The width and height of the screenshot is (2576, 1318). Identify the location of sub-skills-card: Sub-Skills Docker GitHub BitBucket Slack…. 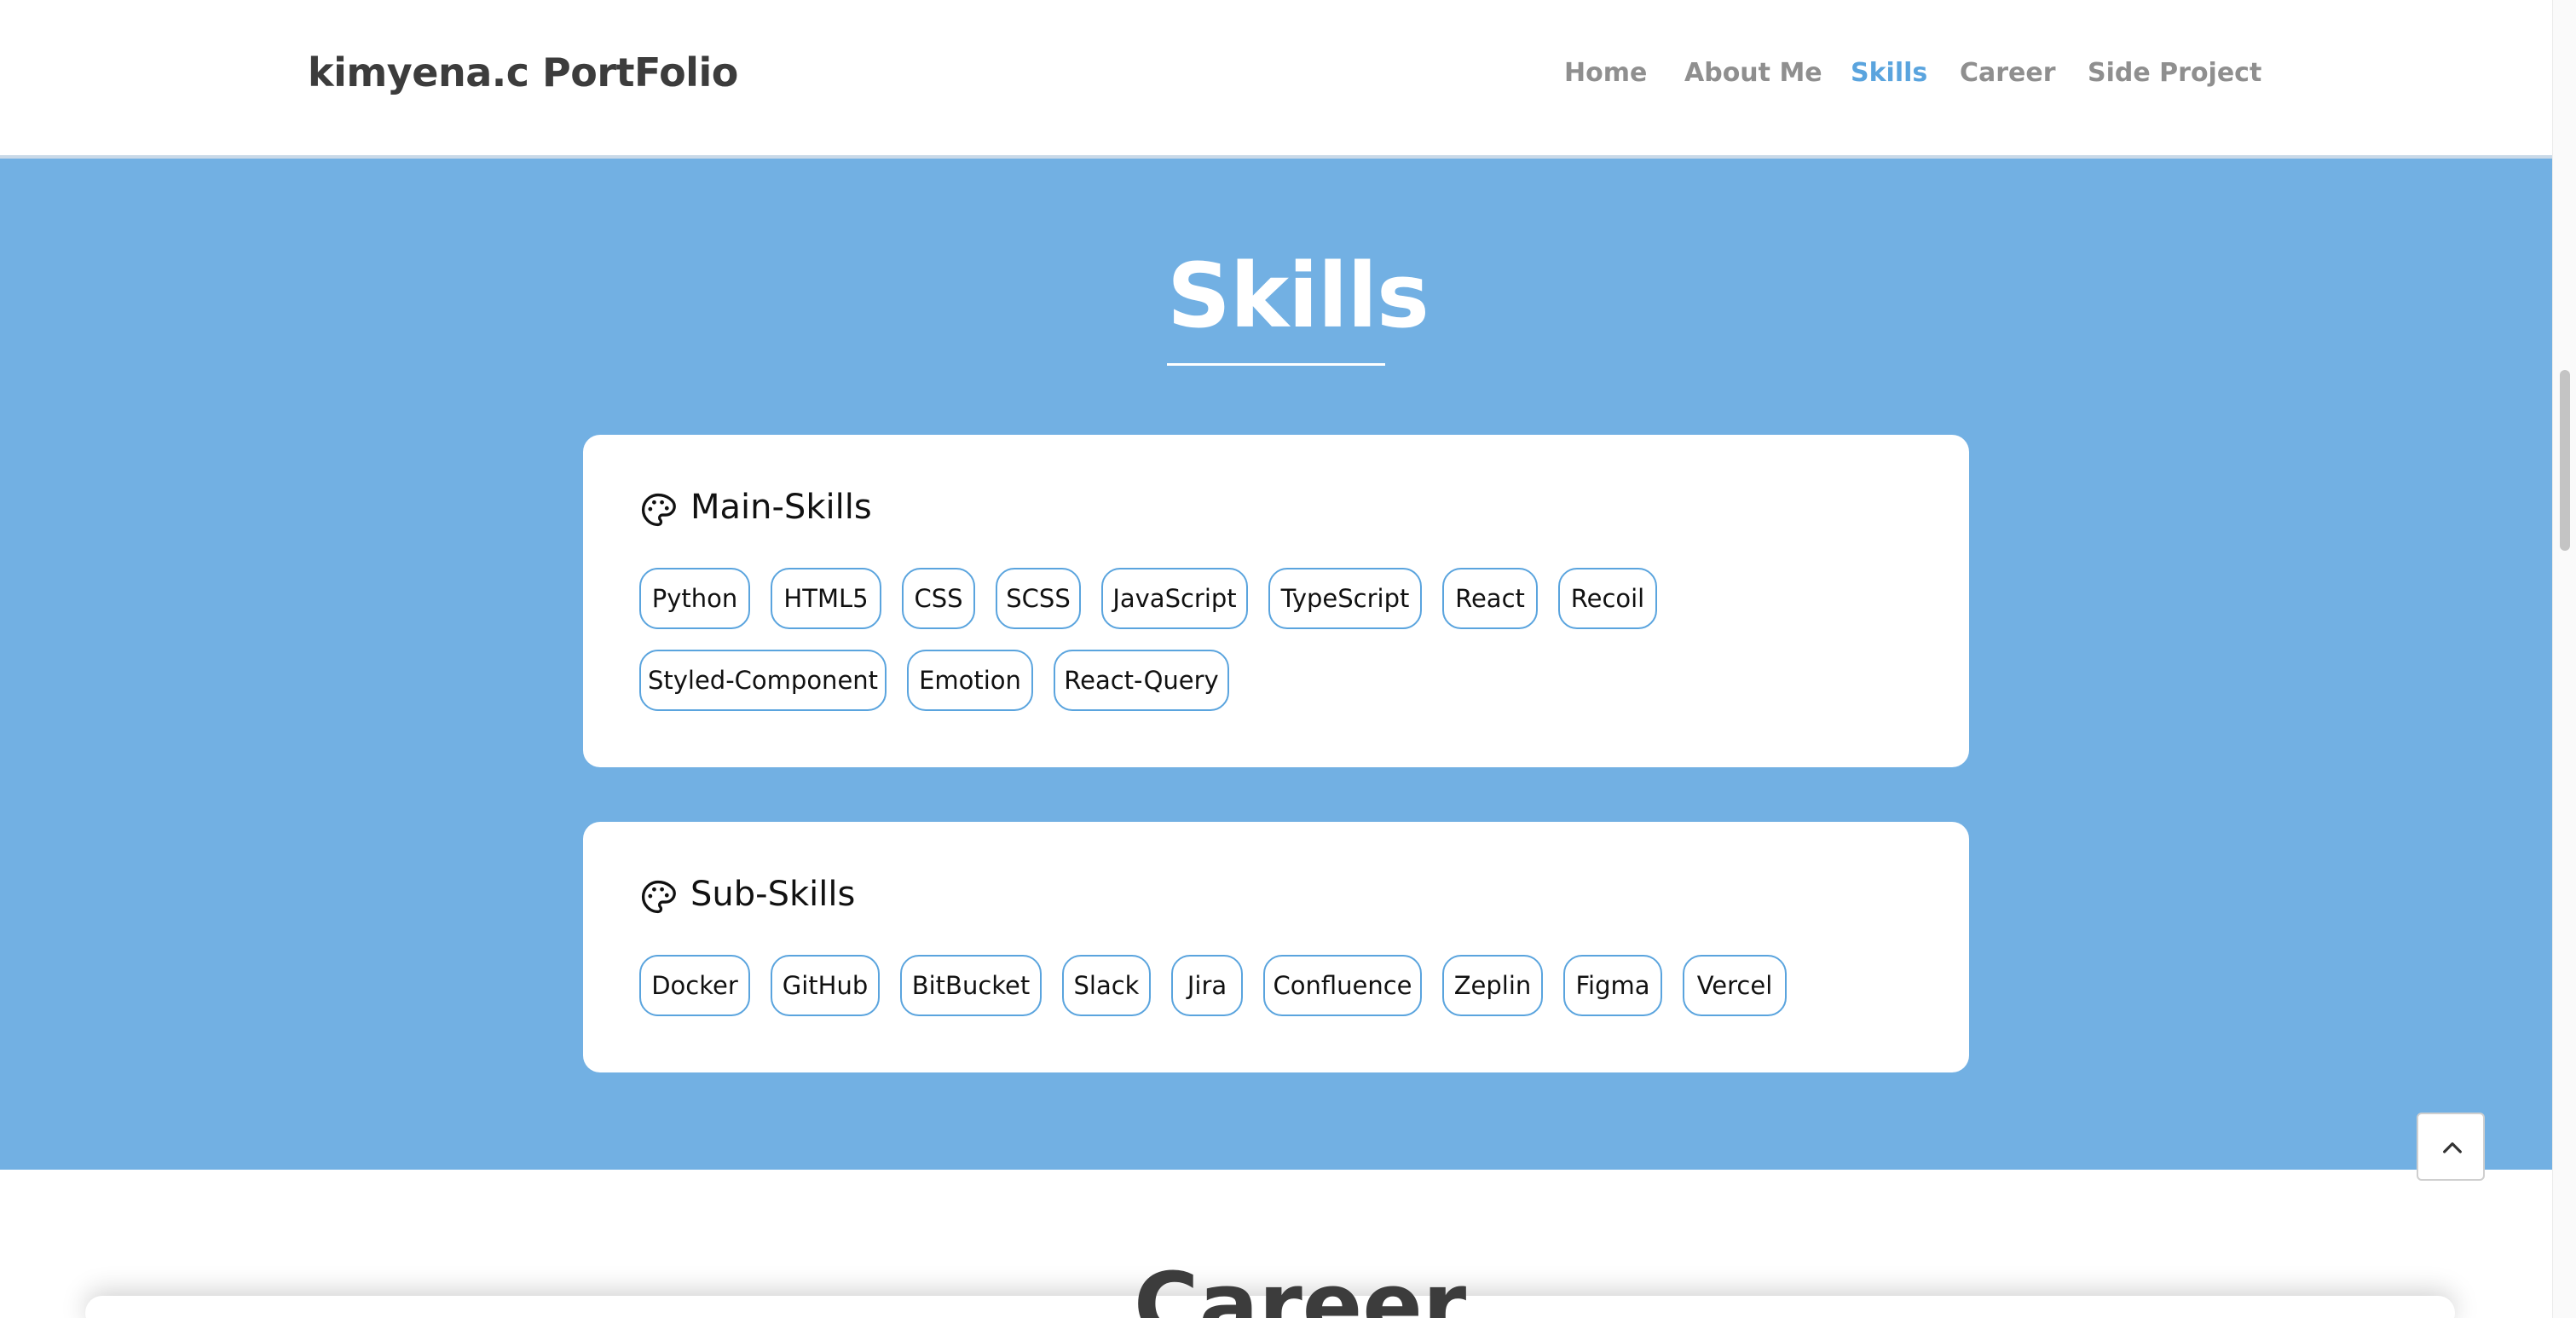
(1276, 947).